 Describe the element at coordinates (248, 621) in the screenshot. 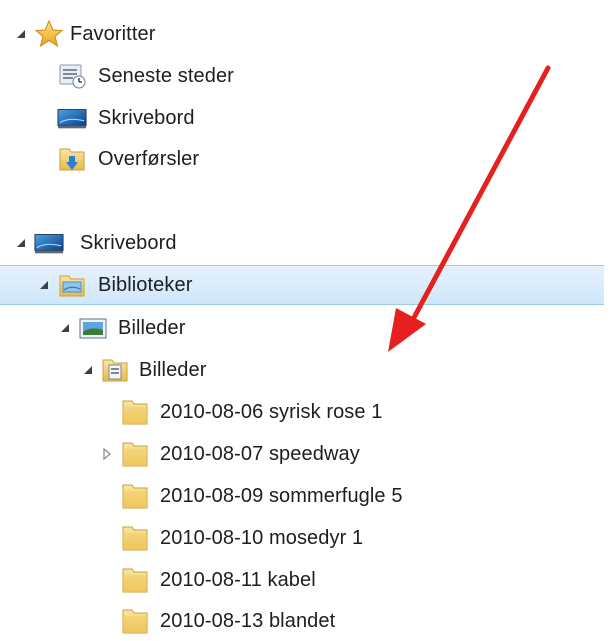

I see `tree-item-label: 2010-08-13 blandet` at that location.